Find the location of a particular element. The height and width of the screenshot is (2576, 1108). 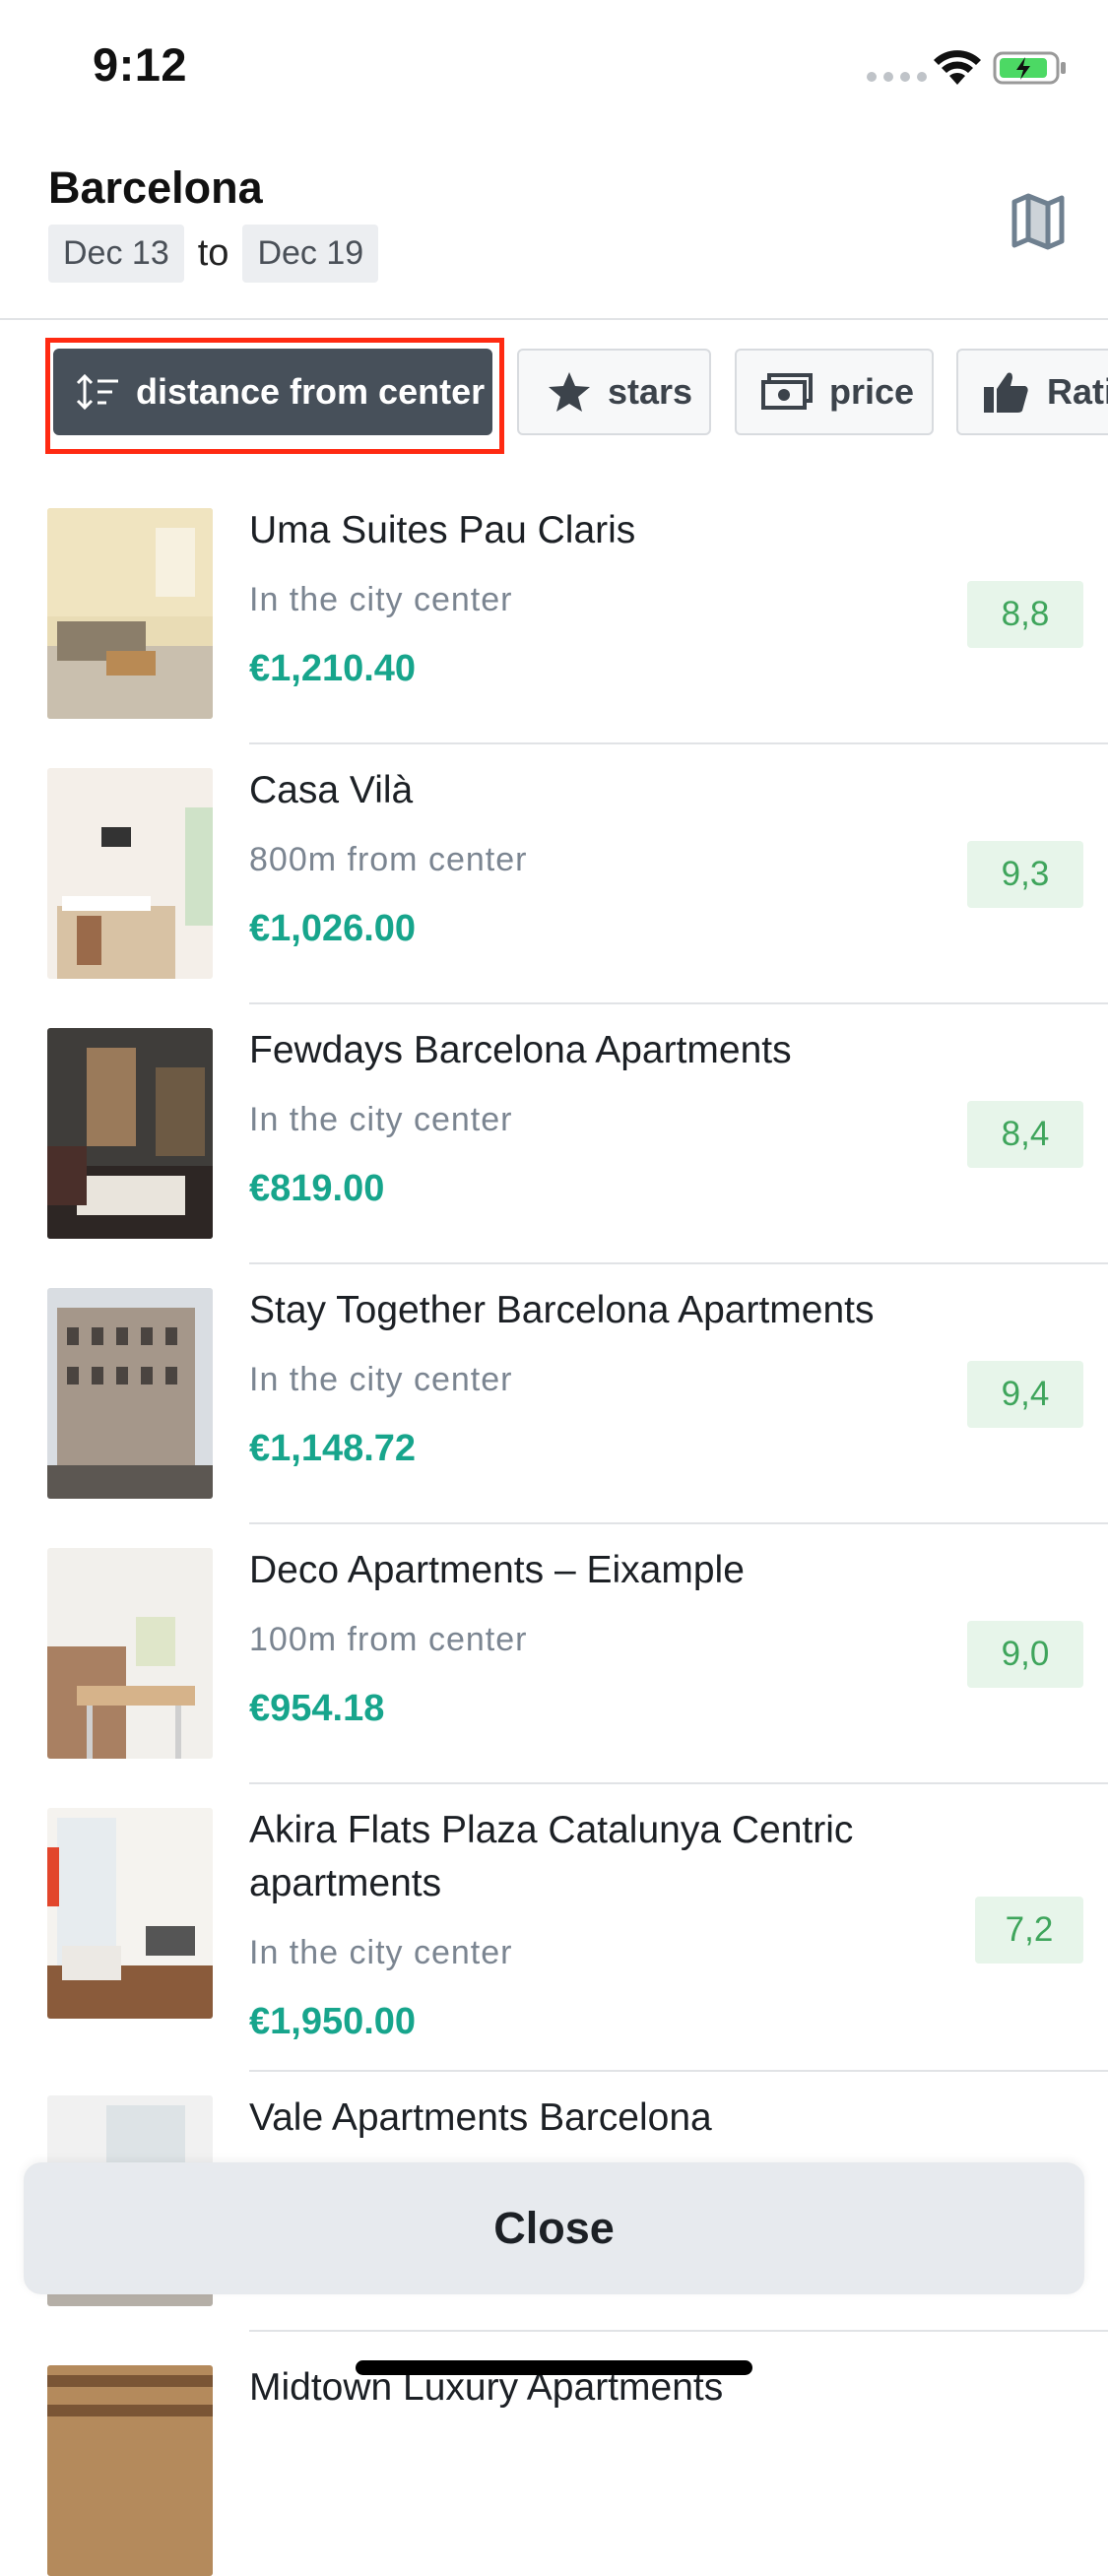

filter-label: Rati is located at coordinates (1077, 391).